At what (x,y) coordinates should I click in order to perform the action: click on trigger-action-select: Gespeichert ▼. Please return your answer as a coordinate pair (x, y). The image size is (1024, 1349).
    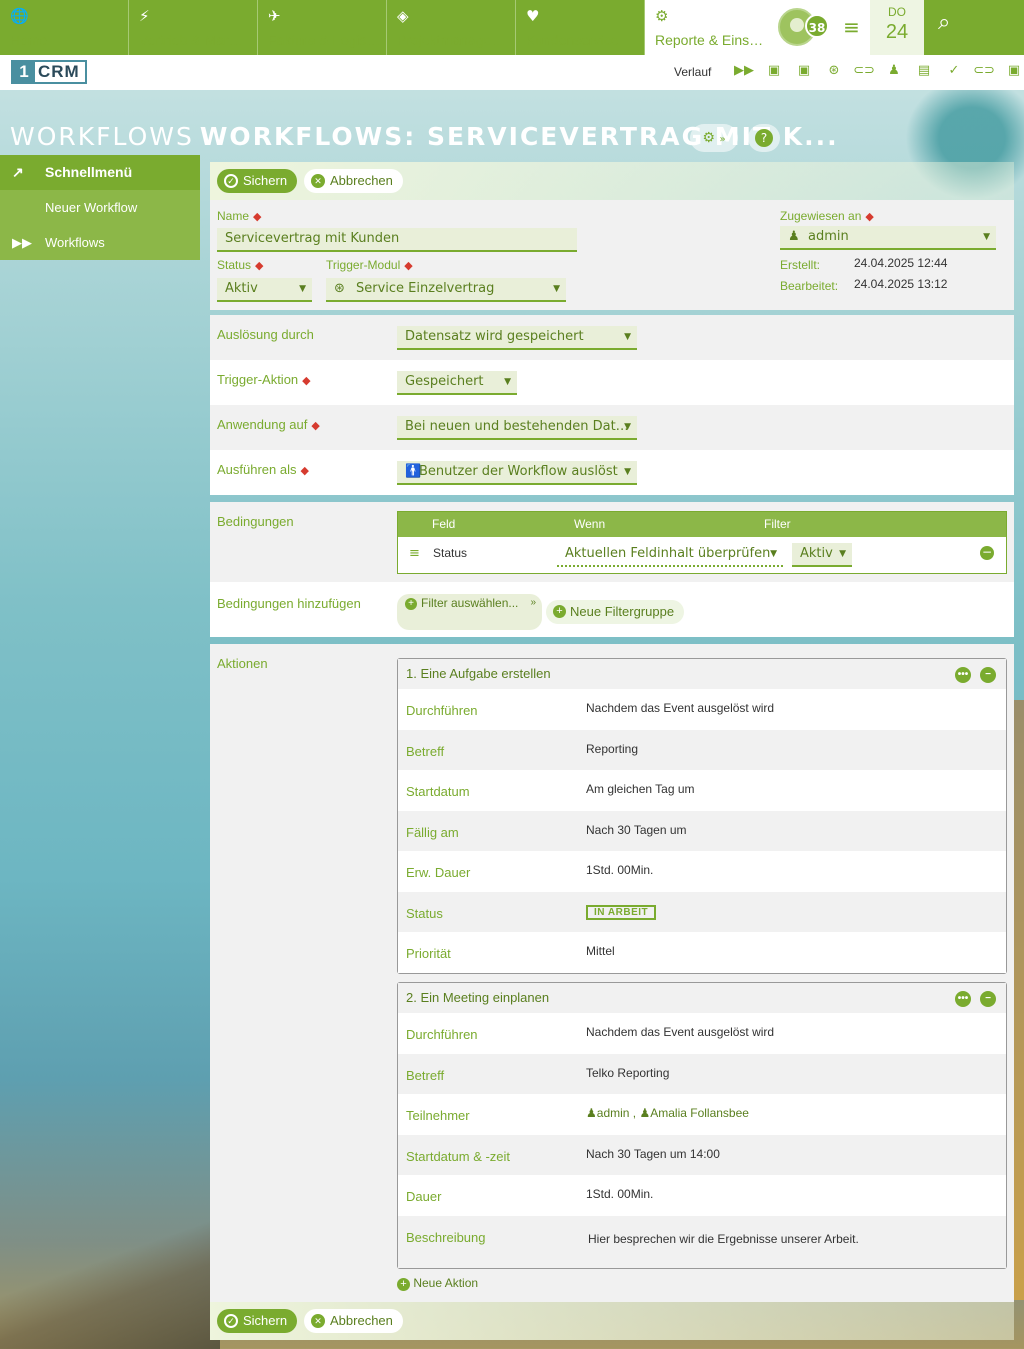
    Looking at the image, I should click on (457, 383).